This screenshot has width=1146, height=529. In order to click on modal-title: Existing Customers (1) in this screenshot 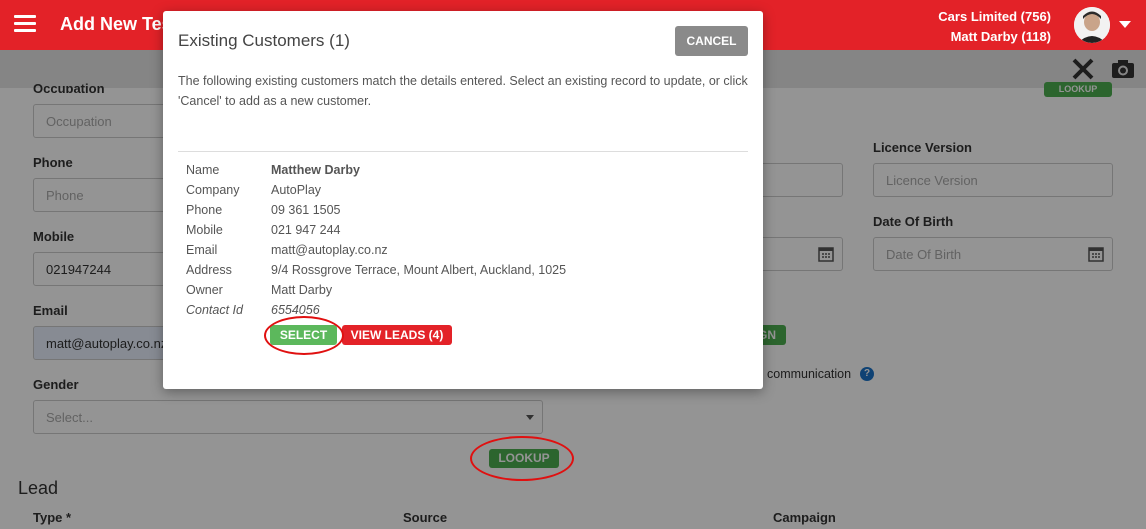, I will do `click(264, 40)`.